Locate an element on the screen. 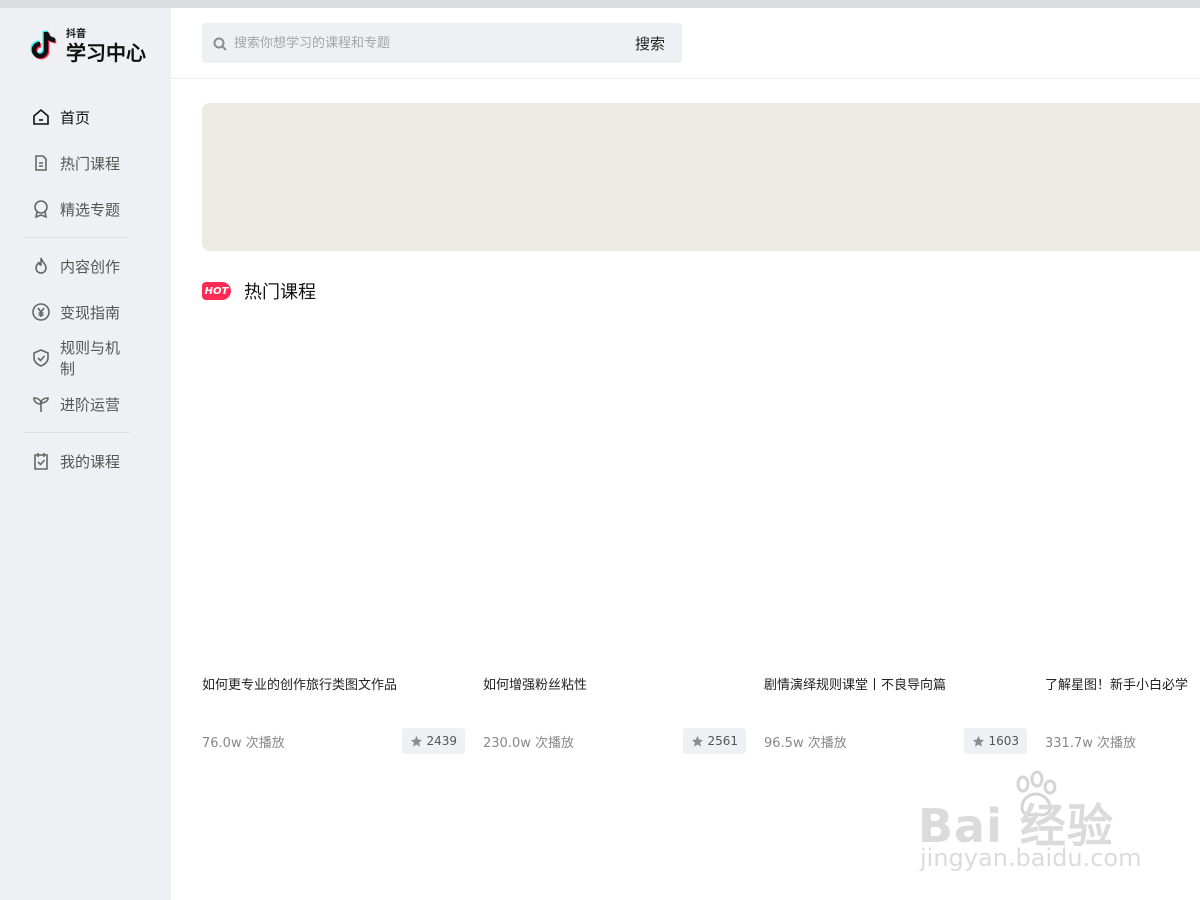 This screenshot has height=900, width=1200. flame-icon is located at coordinates (41, 266).